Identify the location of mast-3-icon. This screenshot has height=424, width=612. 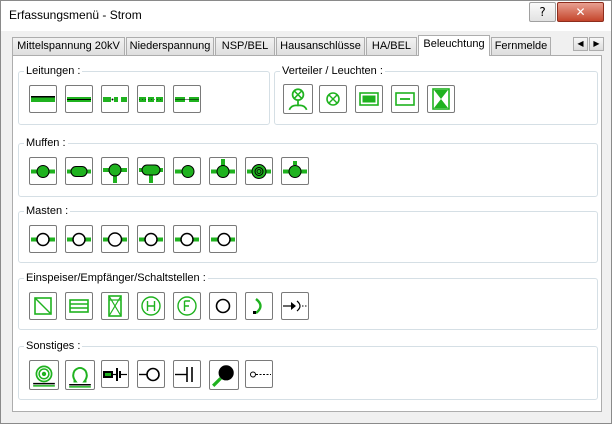
(115, 239).